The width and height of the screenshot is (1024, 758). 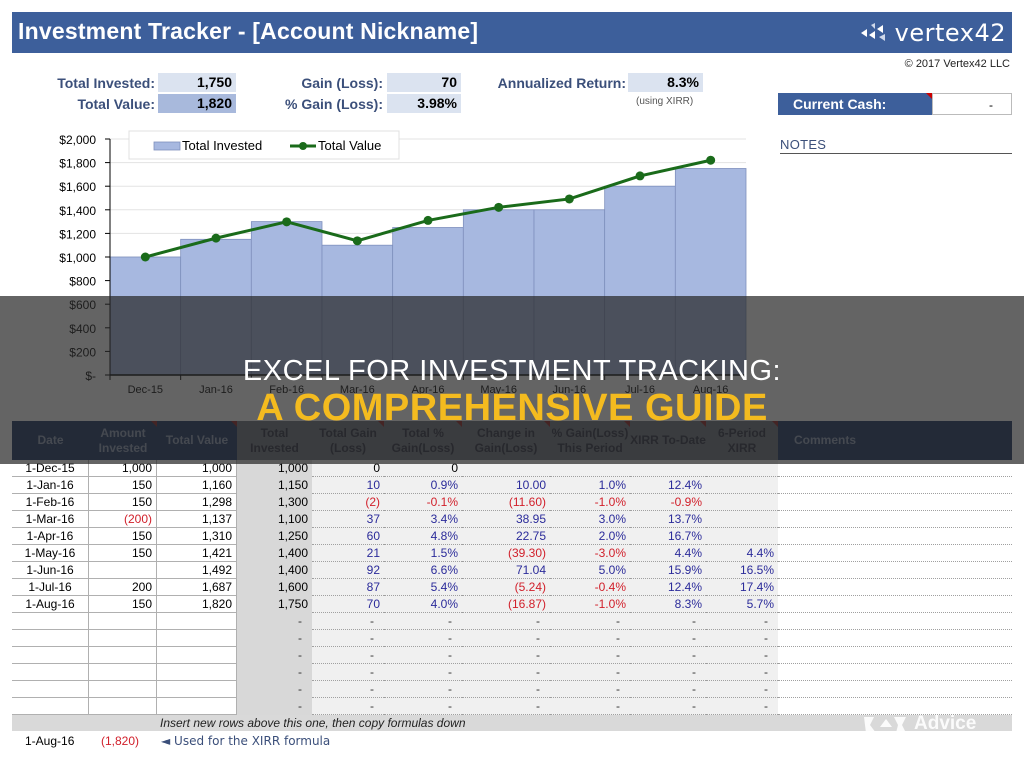 What do you see at coordinates (885, 725) in the screenshot?
I see `advice-logo-icon` at bounding box center [885, 725].